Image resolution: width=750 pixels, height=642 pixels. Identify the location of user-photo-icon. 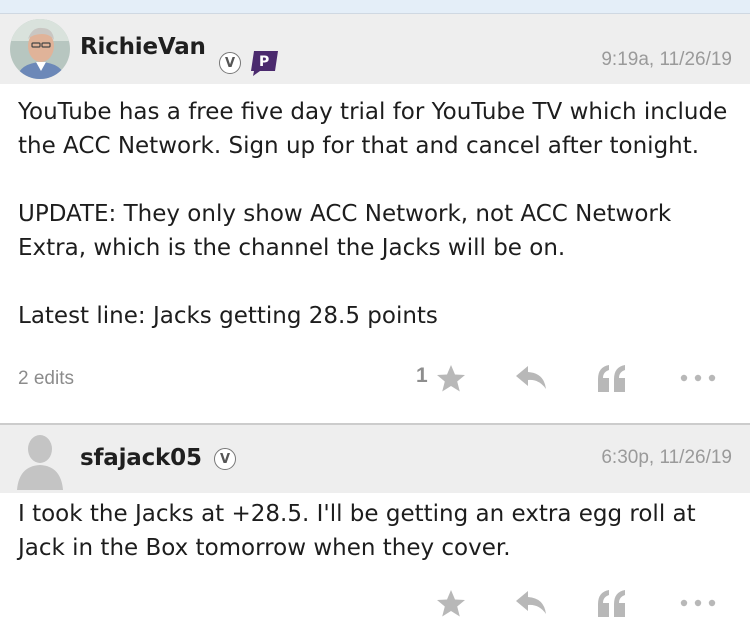
(40, 49).